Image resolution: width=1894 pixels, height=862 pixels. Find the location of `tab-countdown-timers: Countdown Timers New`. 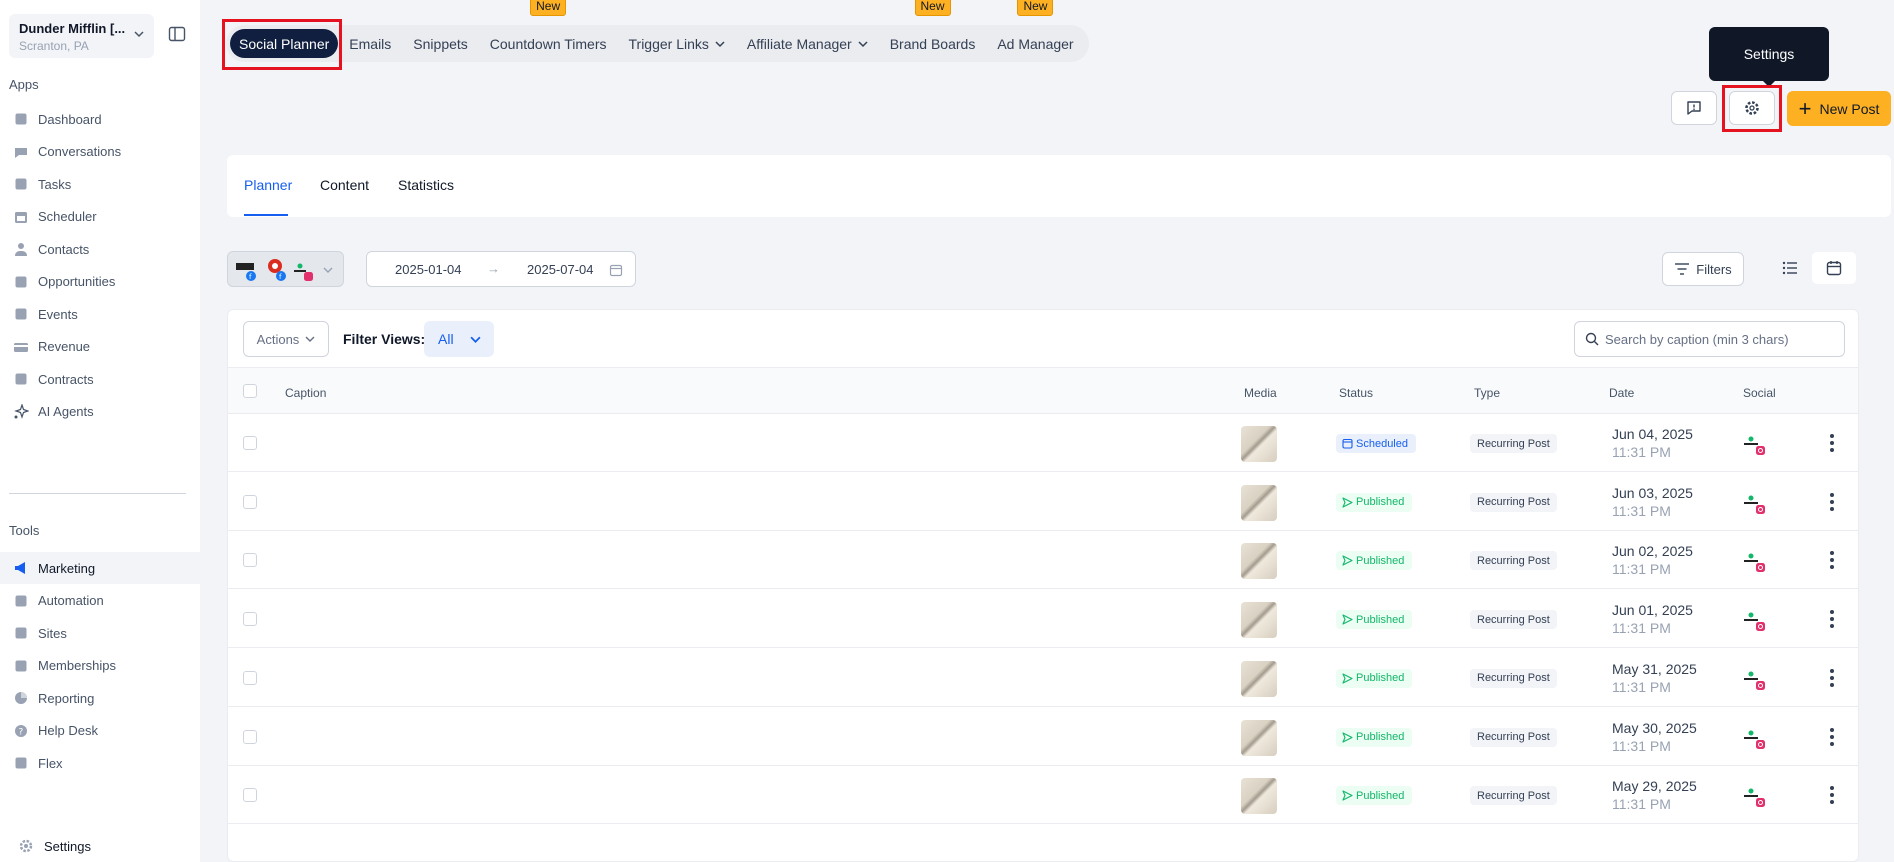

tab-countdown-timers: Countdown Timers New is located at coordinates (548, 29).